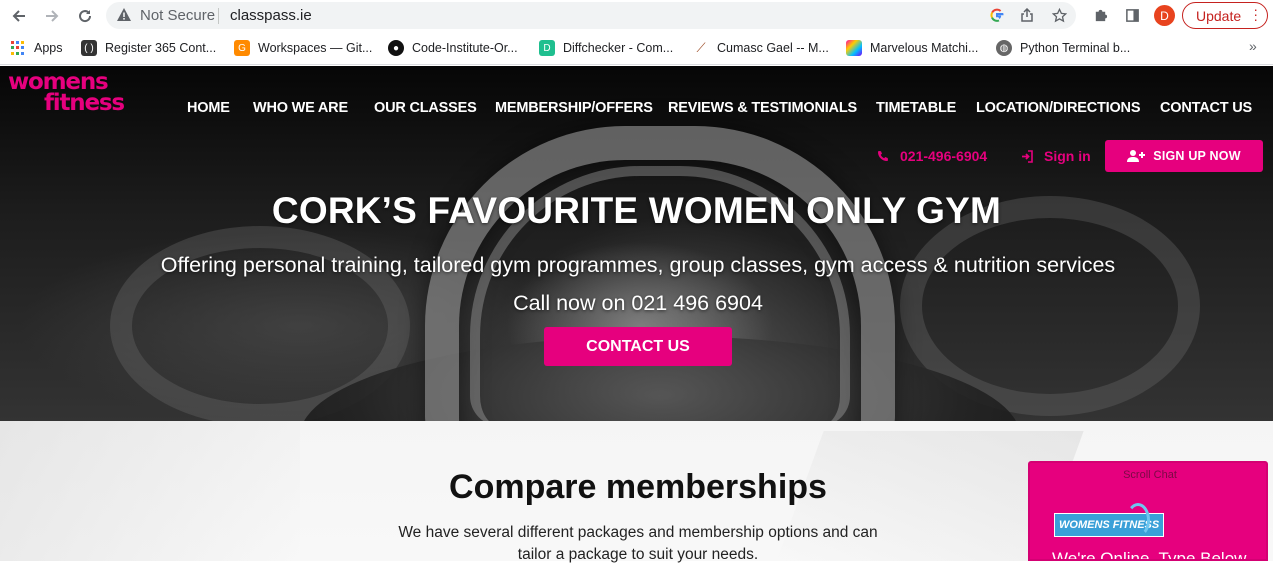 Image resolution: width=1273 pixels, height=566 pixels. I want to click on nav-who-we-are: WHO WE ARE, so click(300, 108).